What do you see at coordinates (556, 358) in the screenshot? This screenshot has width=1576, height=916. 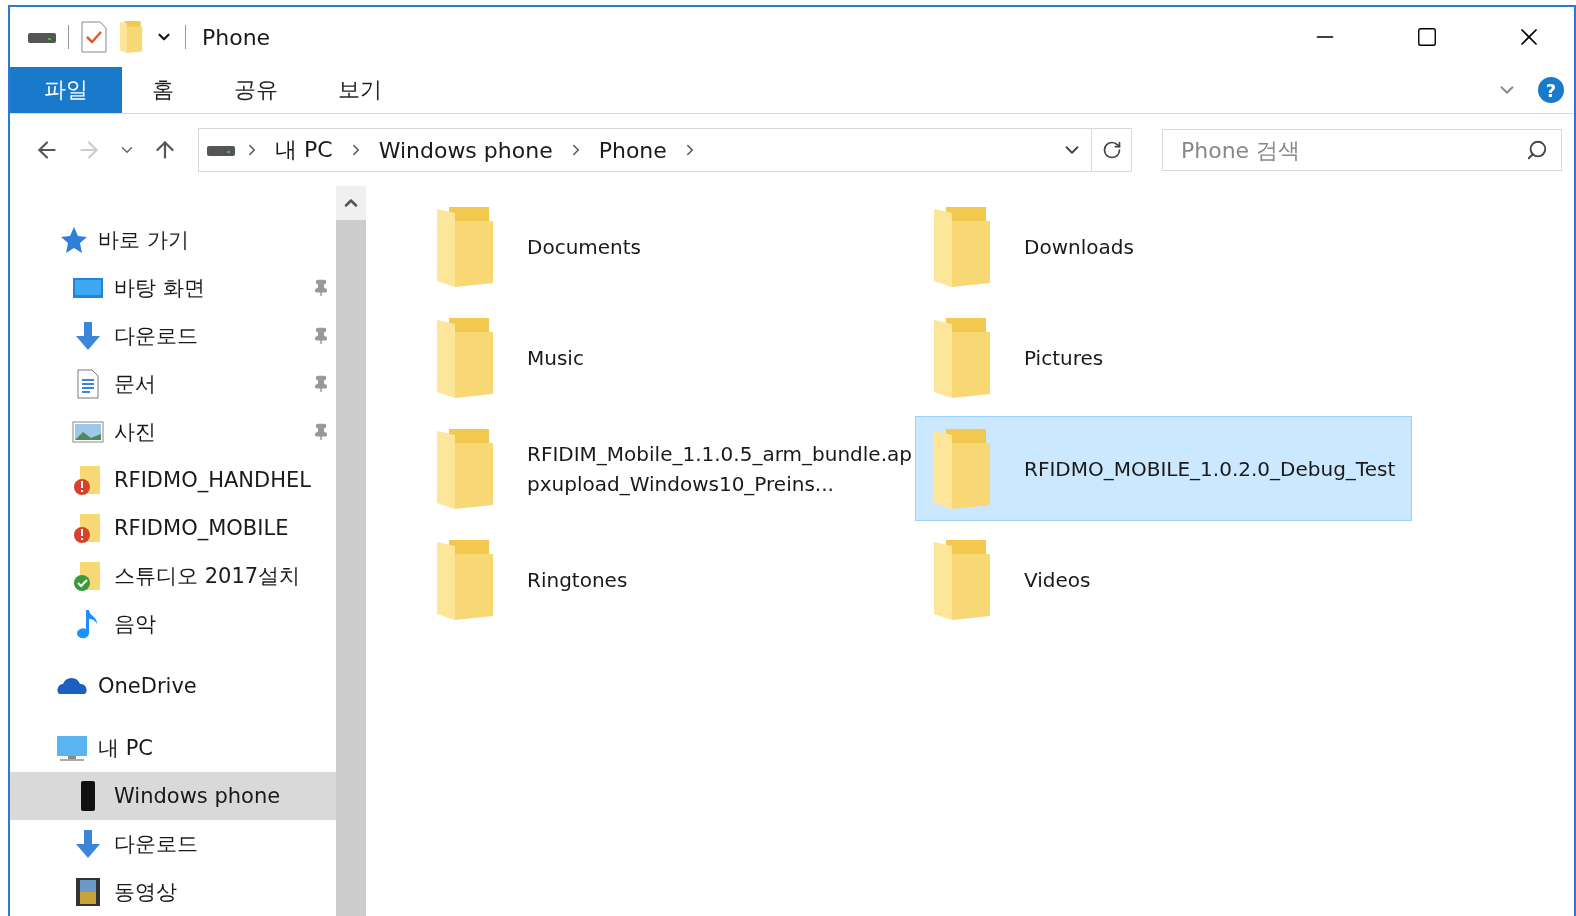 I see `folder-name: Music` at bounding box center [556, 358].